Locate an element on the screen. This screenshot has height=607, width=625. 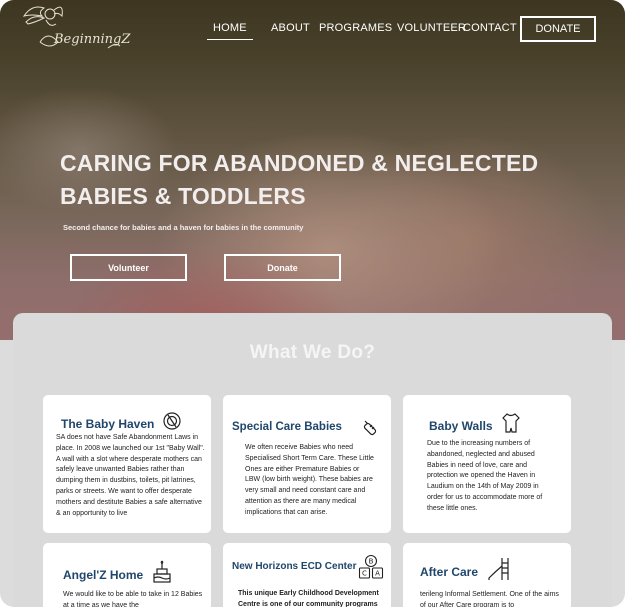
nav-about: ABOUT is located at coordinates (290, 28).